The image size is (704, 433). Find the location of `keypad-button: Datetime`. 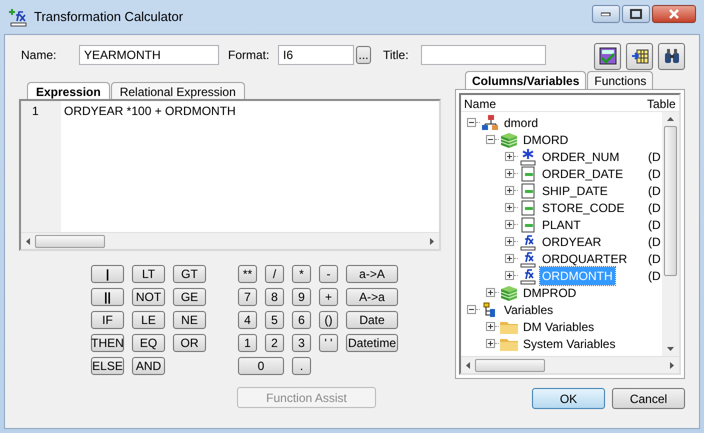

keypad-button: Datetime is located at coordinates (372, 343).